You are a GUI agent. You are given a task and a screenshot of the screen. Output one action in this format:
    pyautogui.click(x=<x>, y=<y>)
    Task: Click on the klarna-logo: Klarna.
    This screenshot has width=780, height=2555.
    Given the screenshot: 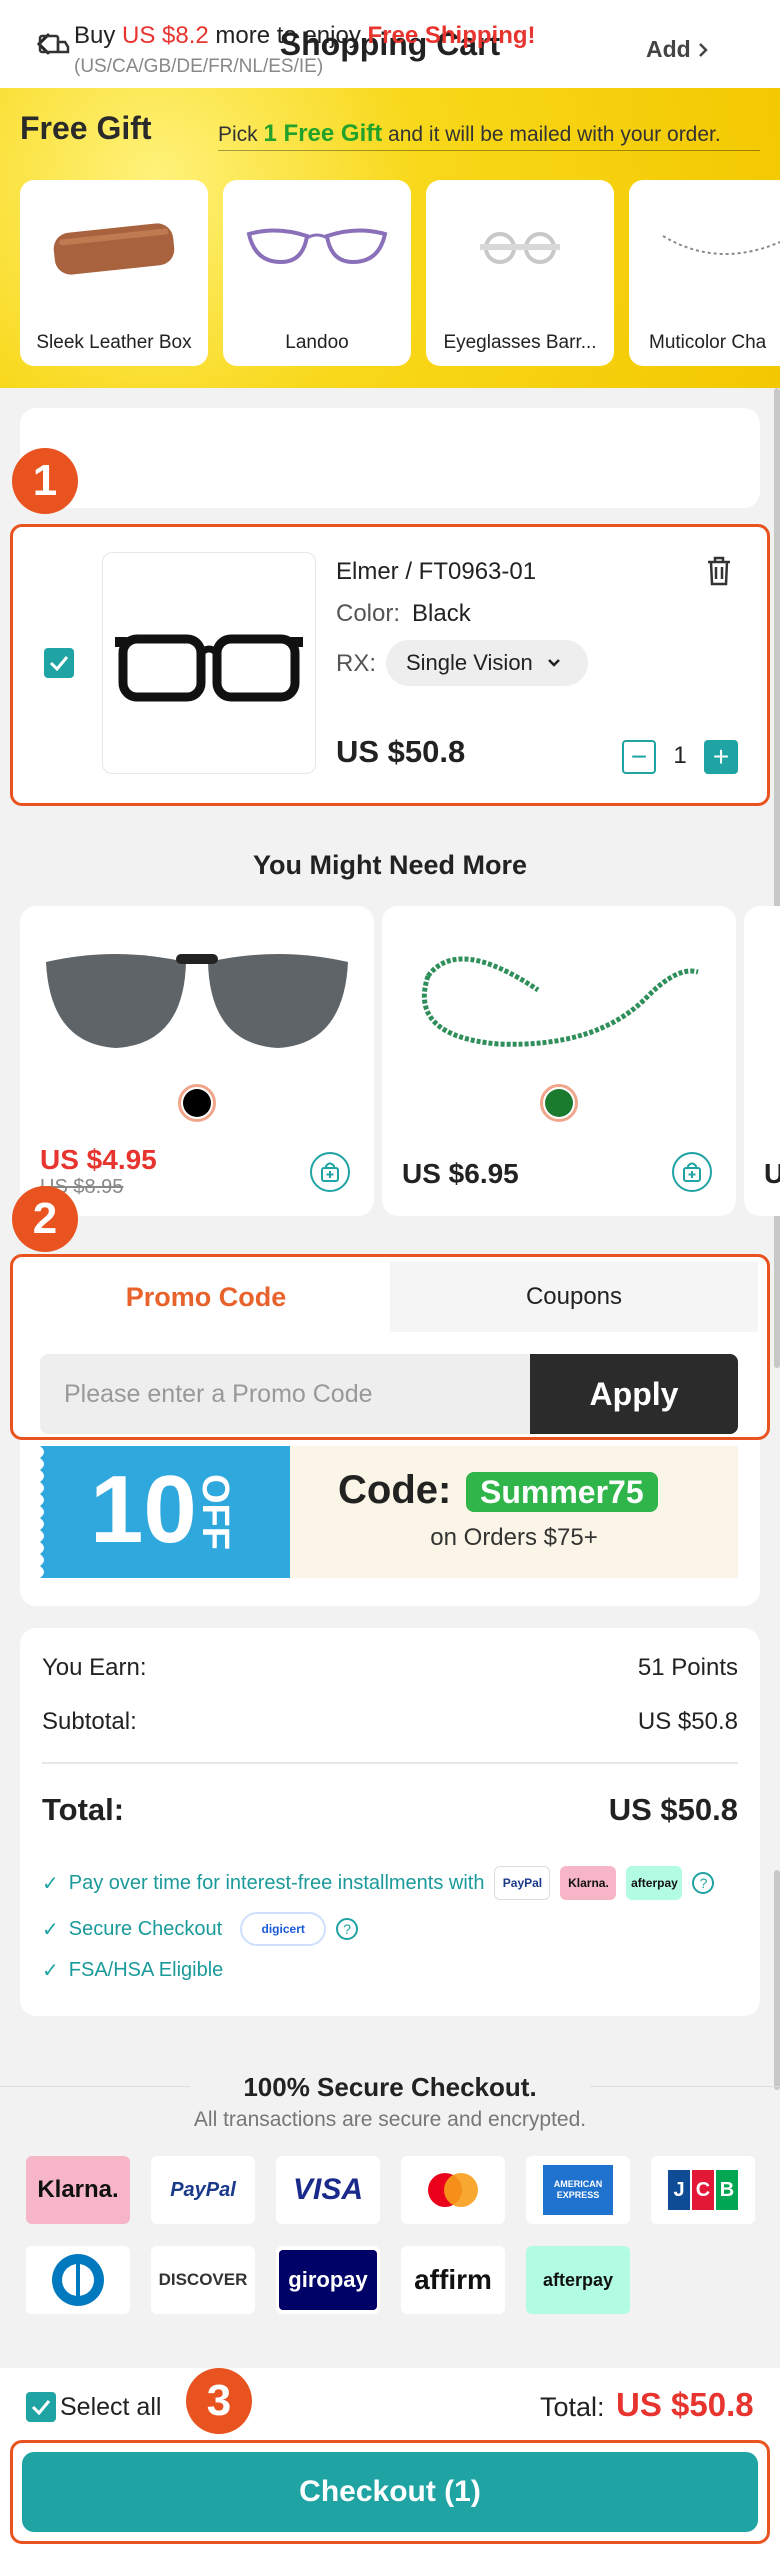 What is the action you would take?
    pyautogui.click(x=78, y=2190)
    